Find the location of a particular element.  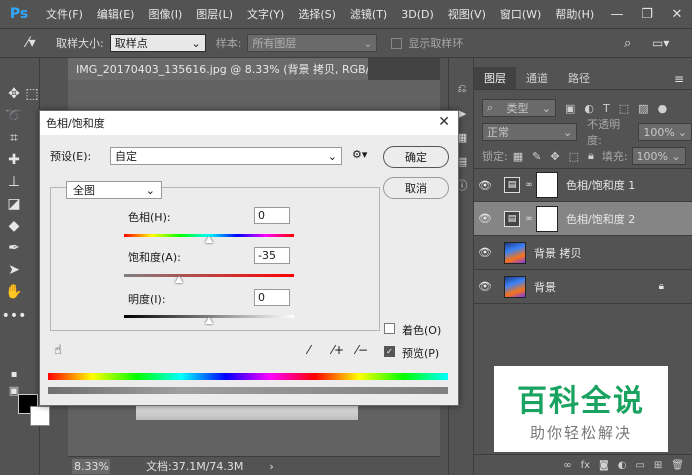

saturation-input: -35 is located at coordinates (272, 255).